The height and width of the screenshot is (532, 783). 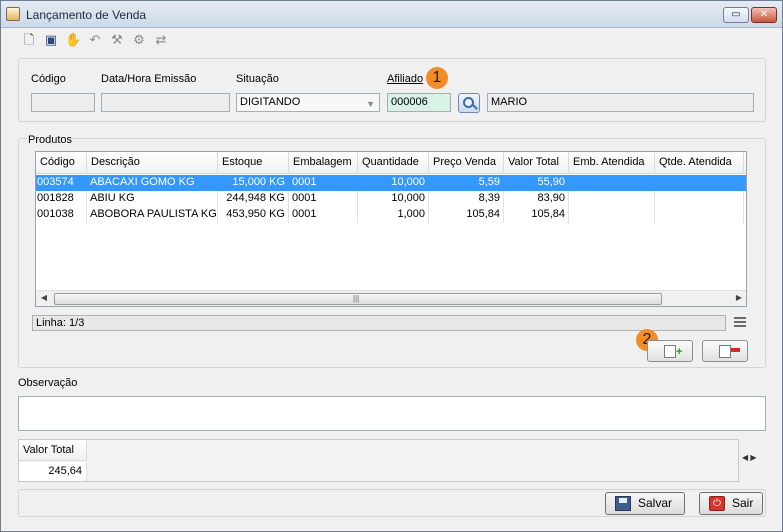 What do you see at coordinates (270, 102) in the screenshot?
I see `situacao-value: DIGITANDO` at bounding box center [270, 102].